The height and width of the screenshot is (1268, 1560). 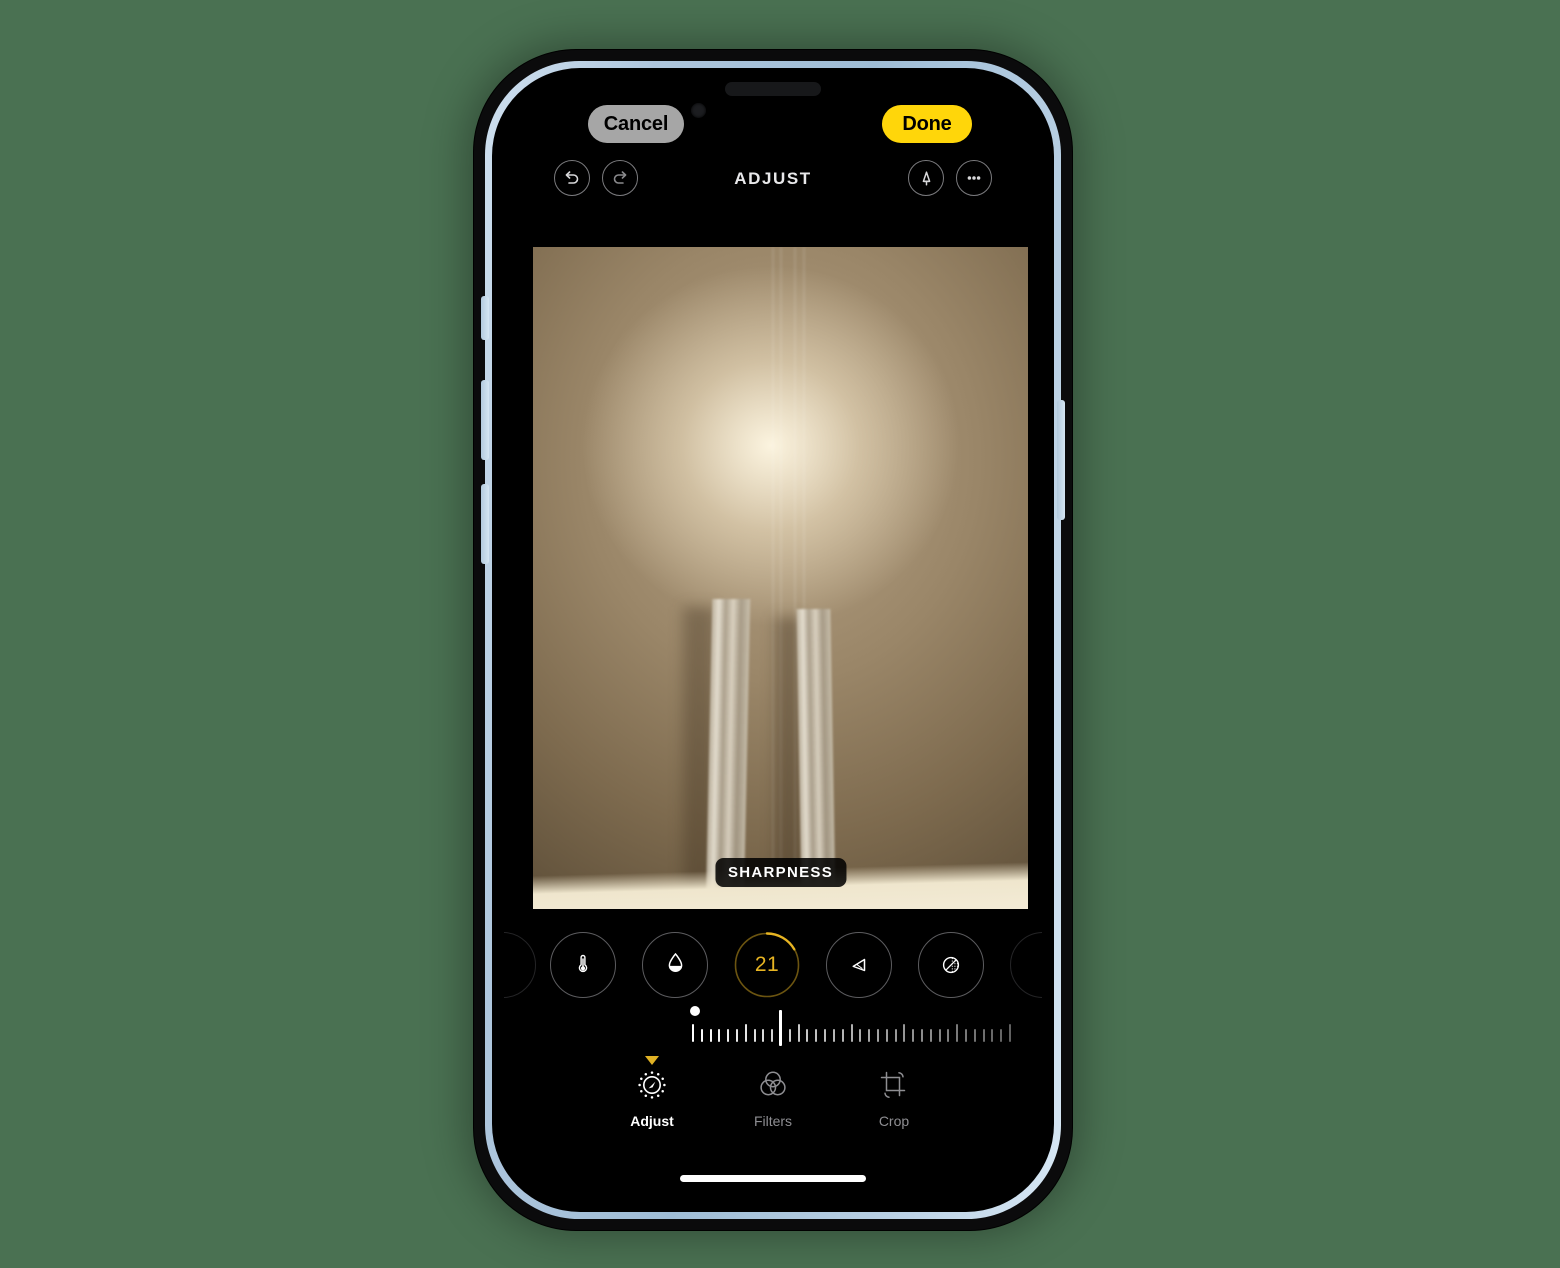 I want to click on adjustment-name-badge: SHARPNESS, so click(x=780, y=872).